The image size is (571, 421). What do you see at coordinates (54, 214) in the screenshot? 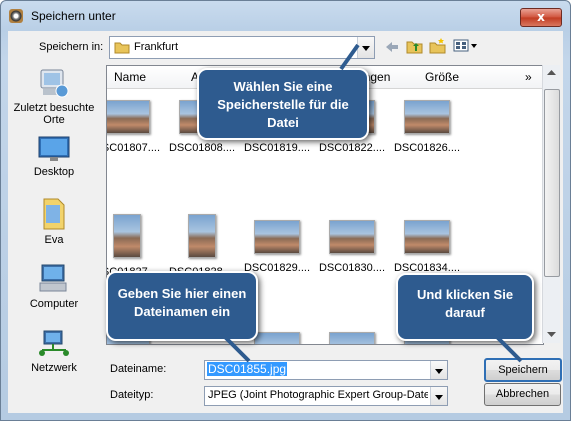
I see `user-folder-icon` at bounding box center [54, 214].